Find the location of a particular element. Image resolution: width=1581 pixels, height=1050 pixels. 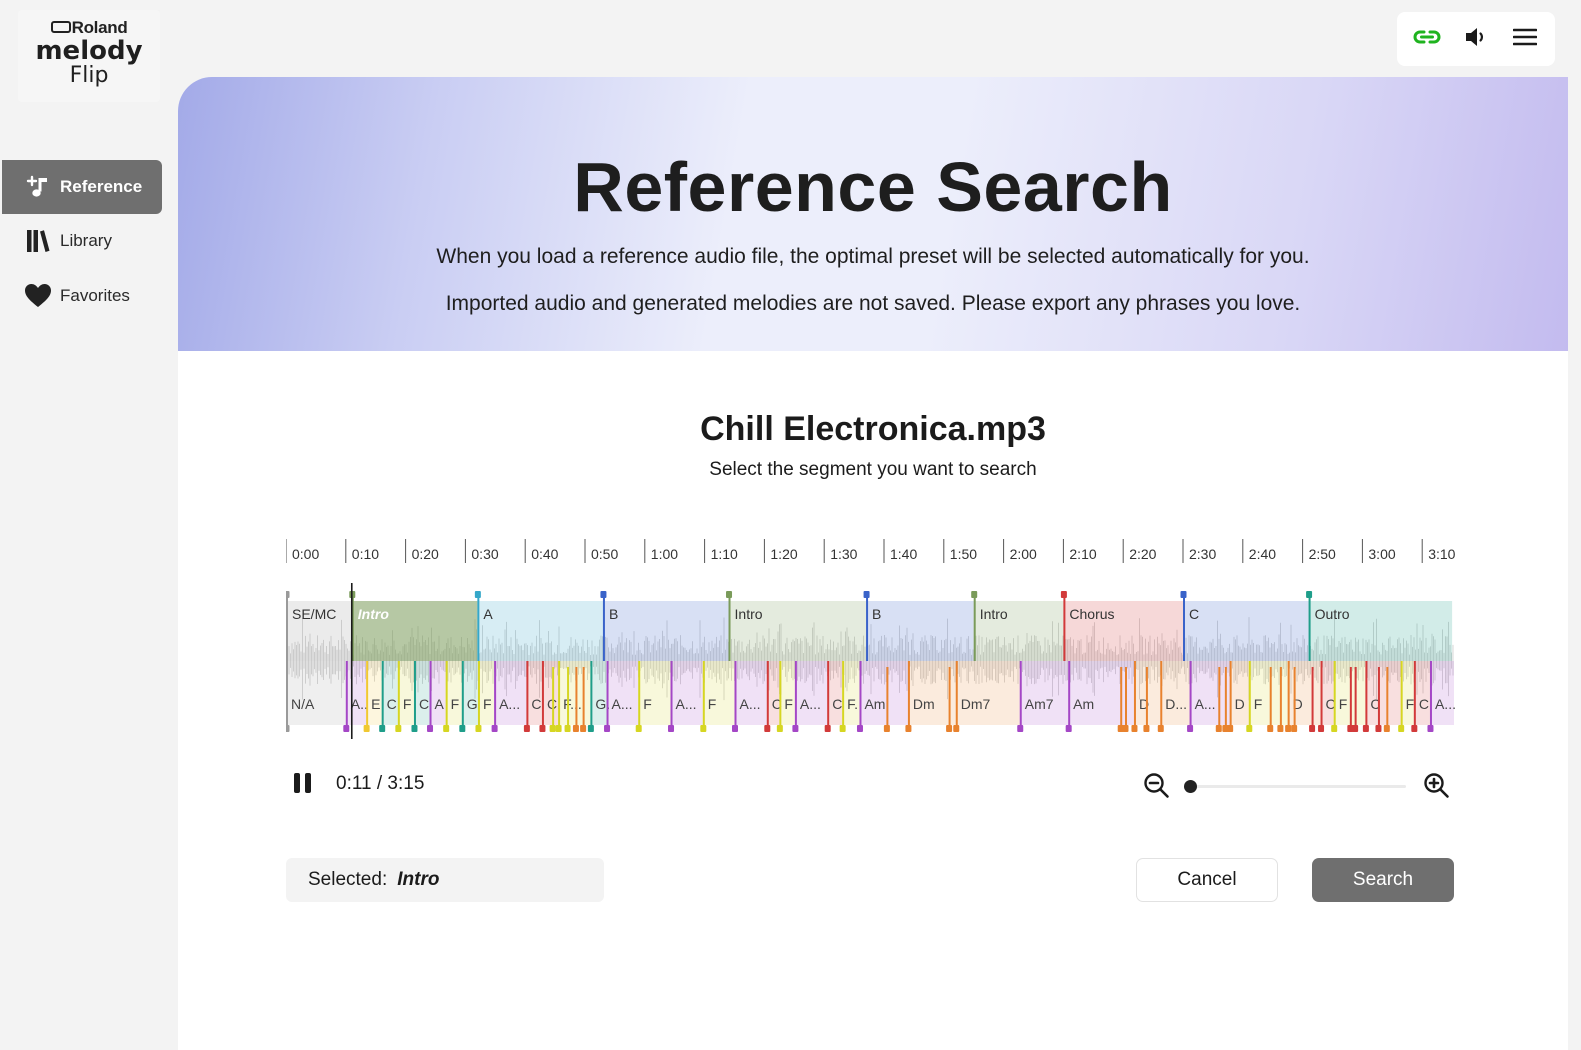

search-button: Search is located at coordinates (1383, 880).